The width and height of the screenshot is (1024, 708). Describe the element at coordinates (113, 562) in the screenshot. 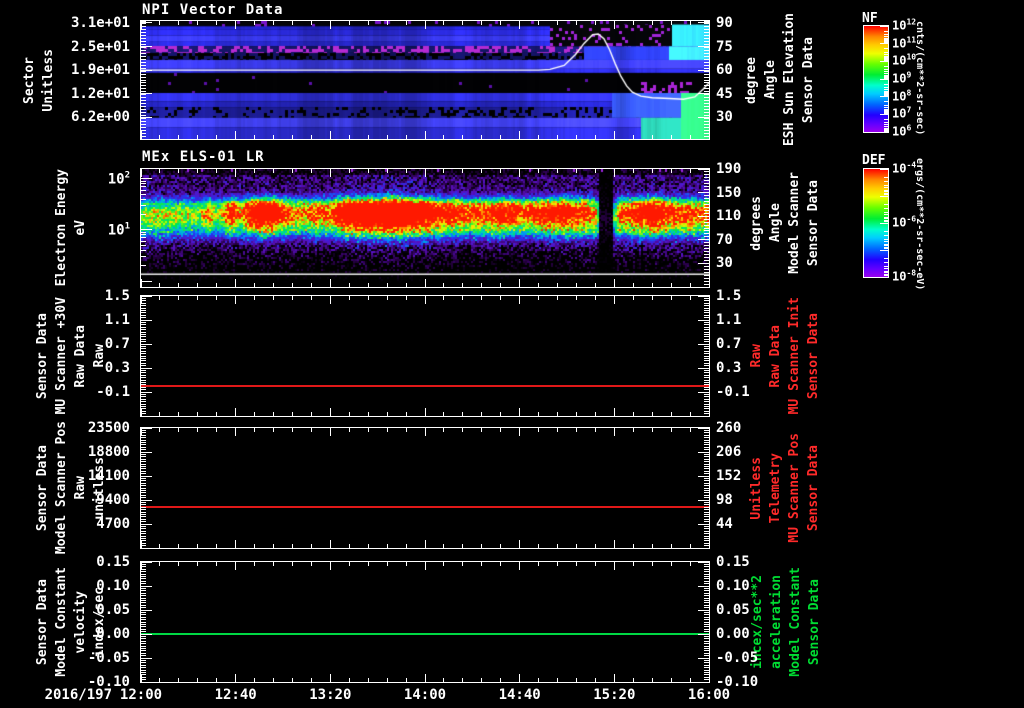

I see `y-tick-label: 0.15` at that location.